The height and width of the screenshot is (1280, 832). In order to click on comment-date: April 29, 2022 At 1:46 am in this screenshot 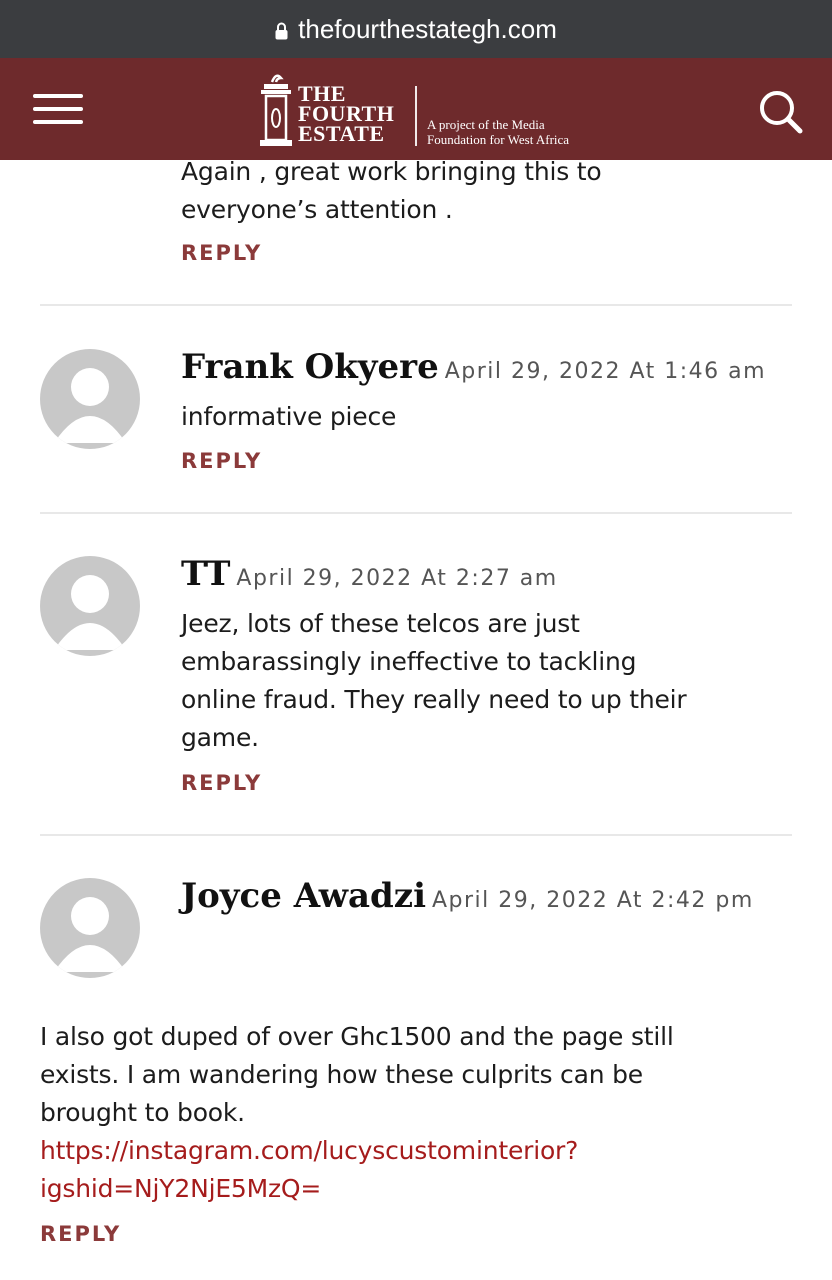, I will do `click(605, 371)`.